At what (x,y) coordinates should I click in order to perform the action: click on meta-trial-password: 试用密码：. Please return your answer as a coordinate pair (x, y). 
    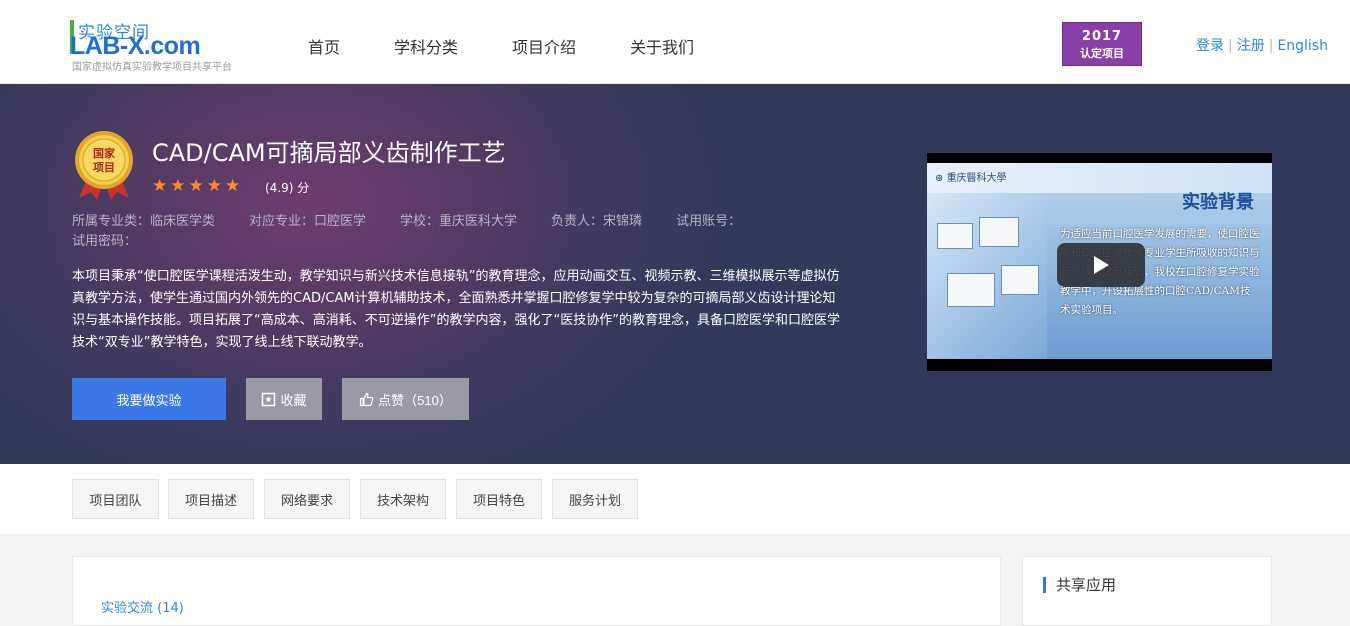
    Looking at the image, I should click on (105, 241).